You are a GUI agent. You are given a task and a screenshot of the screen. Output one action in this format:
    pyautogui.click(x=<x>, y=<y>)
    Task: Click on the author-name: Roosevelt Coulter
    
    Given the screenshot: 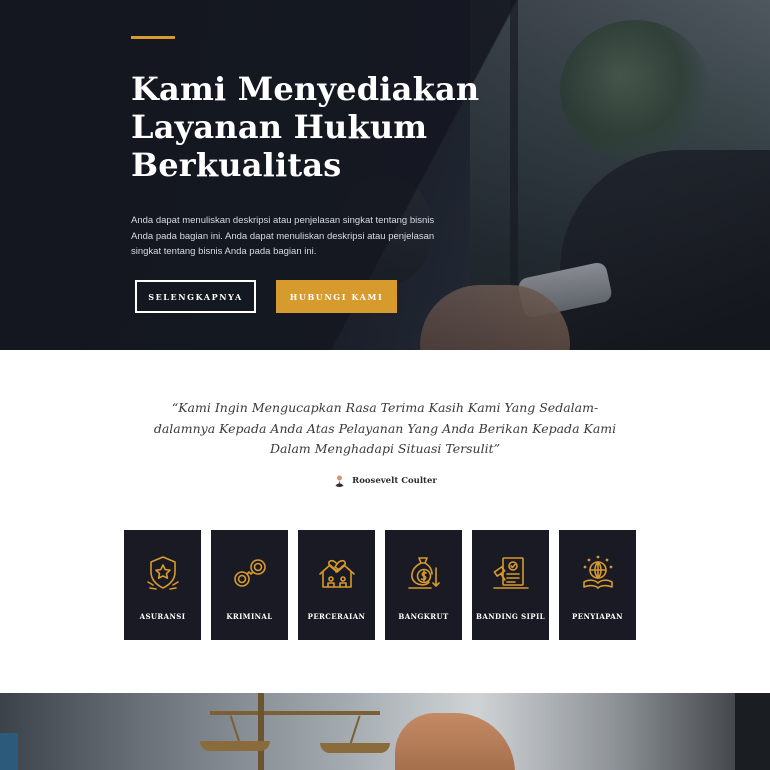 What is the action you would take?
    pyautogui.click(x=394, y=480)
    